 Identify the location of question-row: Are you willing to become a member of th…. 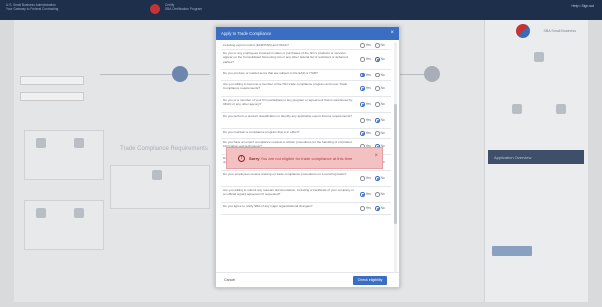
(306, 89).